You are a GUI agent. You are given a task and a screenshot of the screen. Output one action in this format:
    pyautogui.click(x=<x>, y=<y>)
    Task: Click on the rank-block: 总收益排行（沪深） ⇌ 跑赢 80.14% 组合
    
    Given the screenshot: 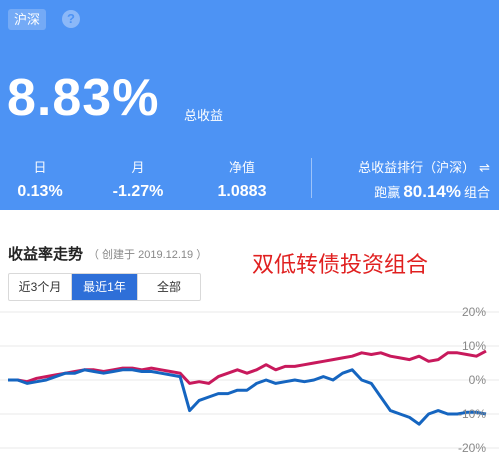 What is the action you would take?
    pyautogui.click(x=410, y=181)
    